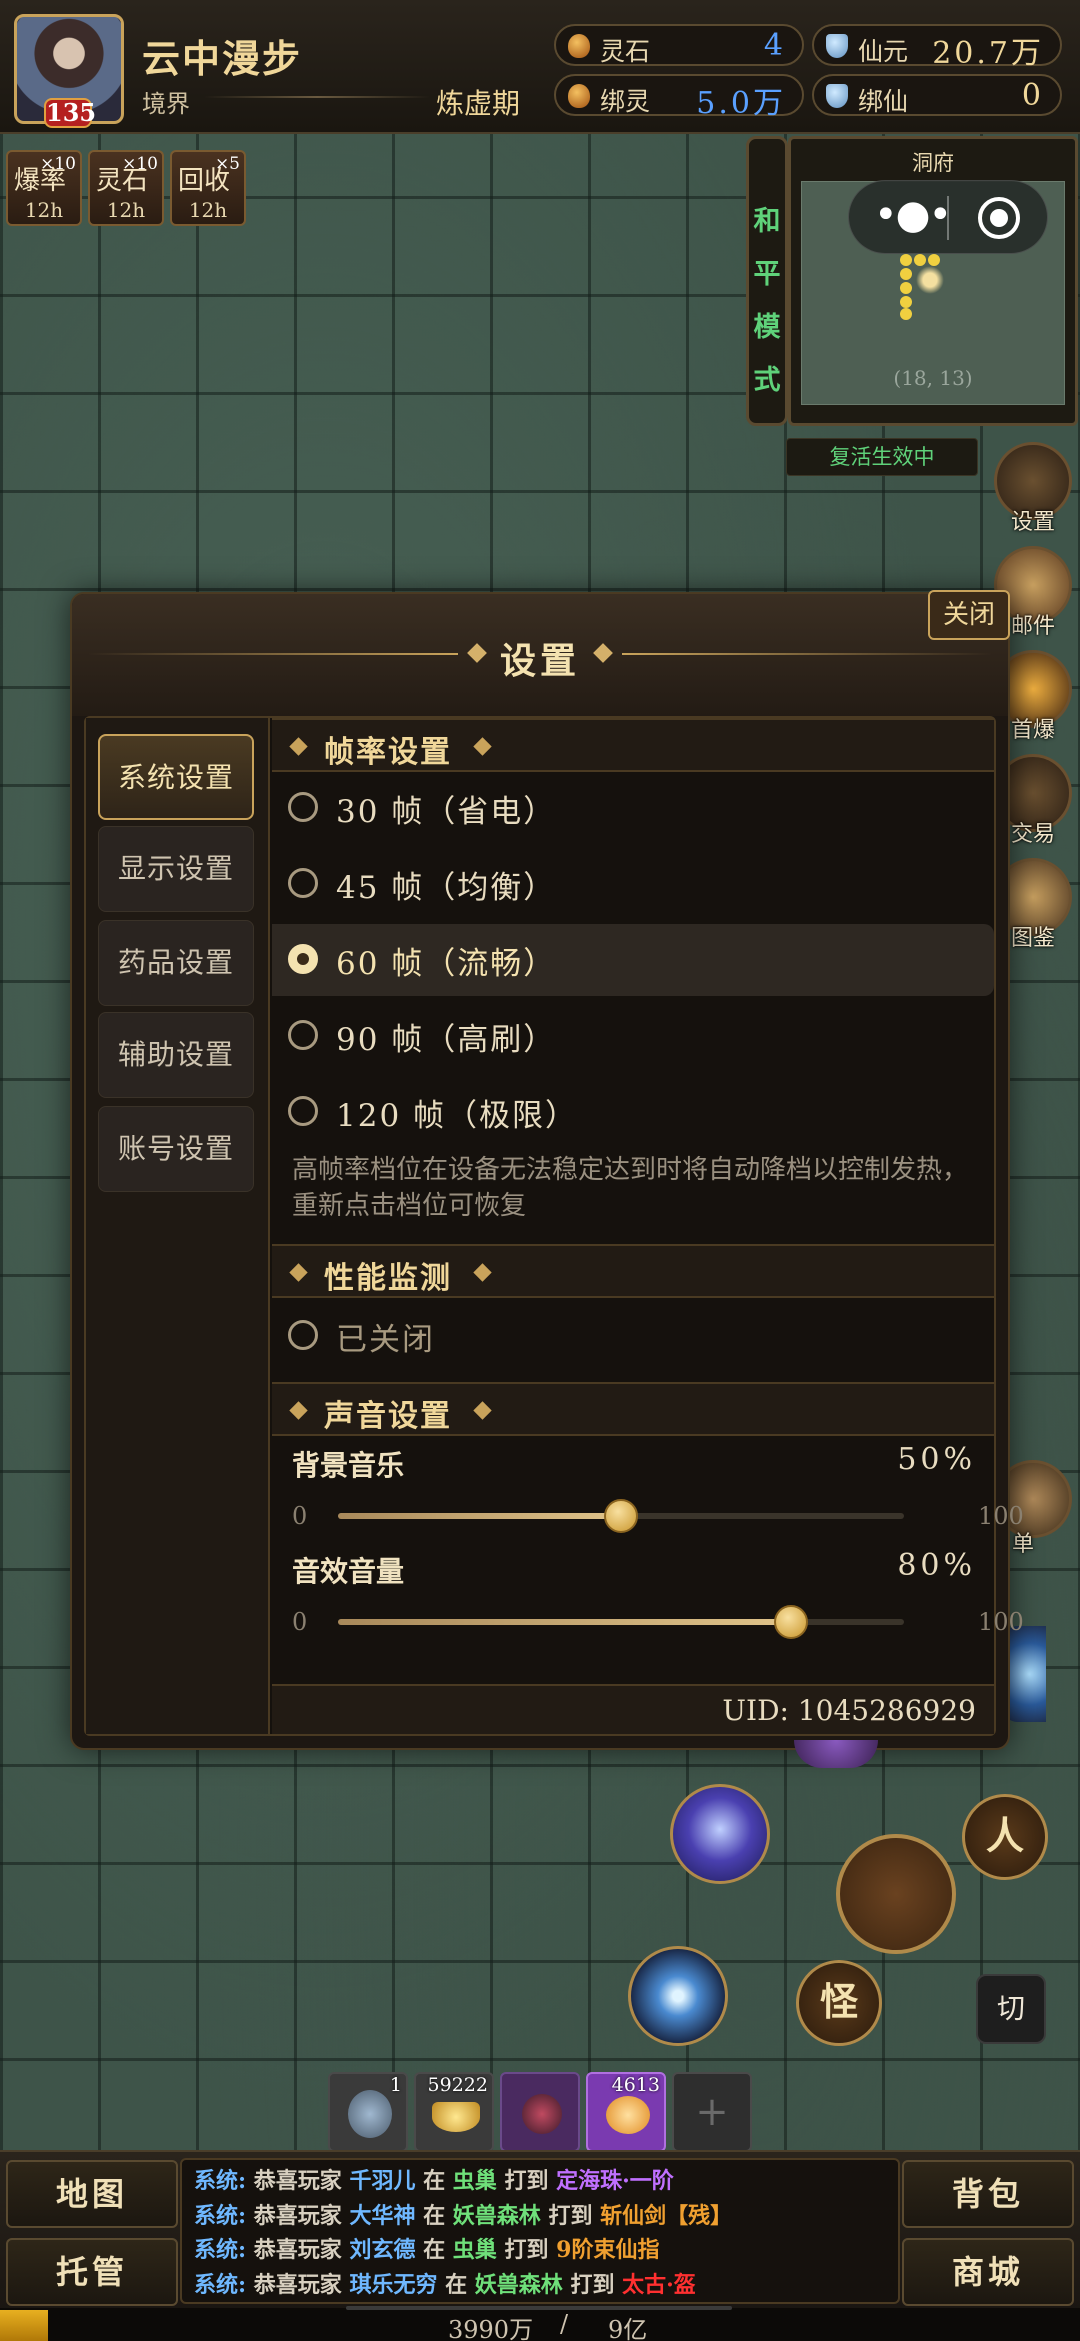  What do you see at coordinates (720, 1834) in the screenshot?
I see `skill-hand-icon` at bounding box center [720, 1834].